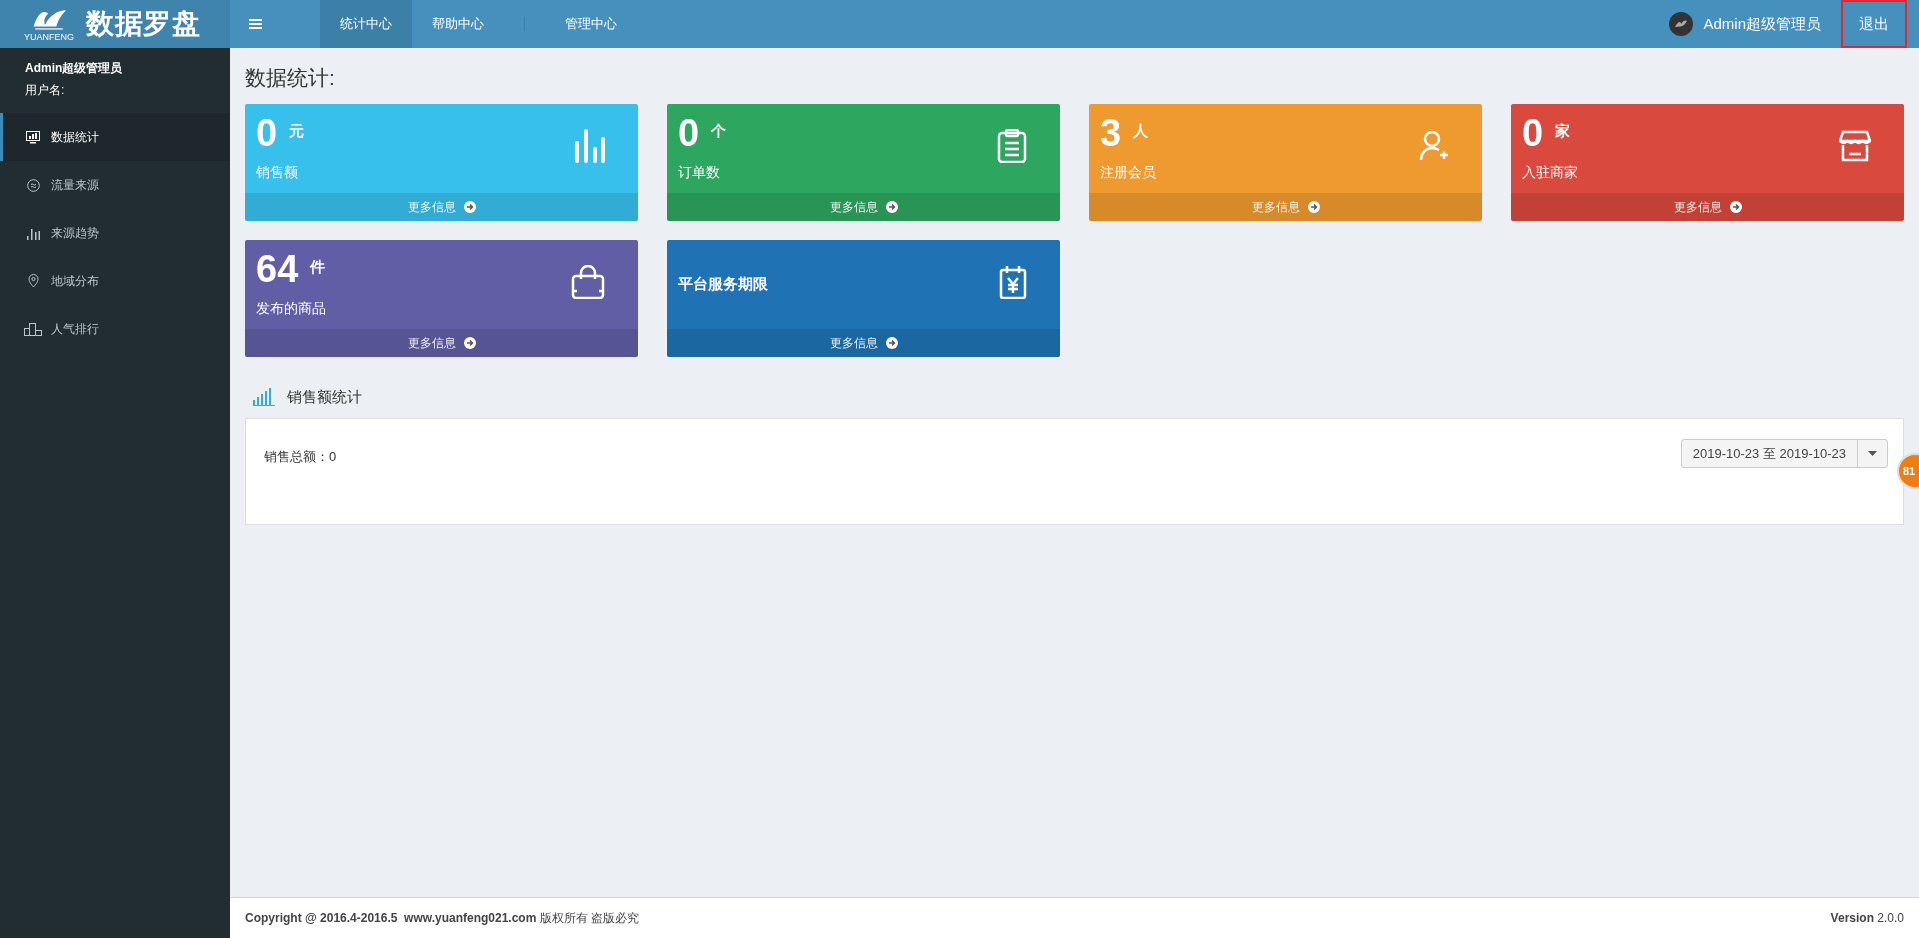 The height and width of the screenshot is (938, 1919). I want to click on page-title: 数据统计:, so click(290, 78).